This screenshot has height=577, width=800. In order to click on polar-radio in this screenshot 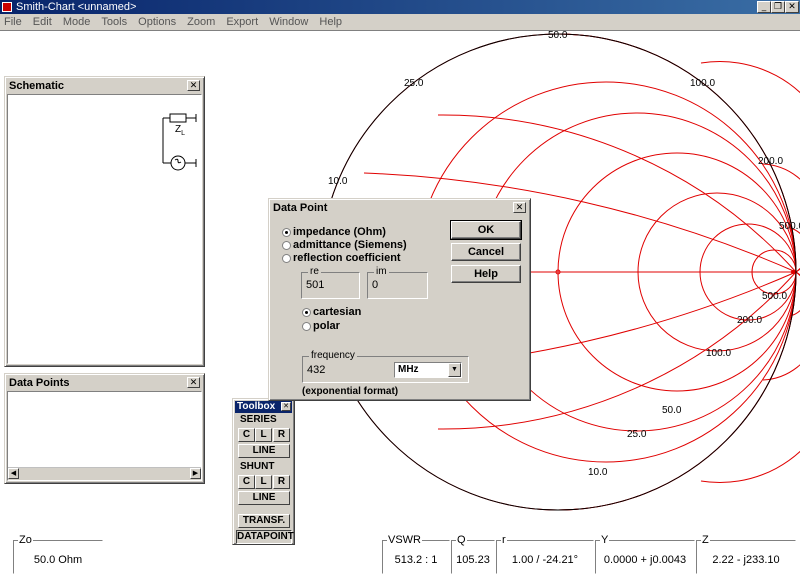, I will do `click(306, 326)`.